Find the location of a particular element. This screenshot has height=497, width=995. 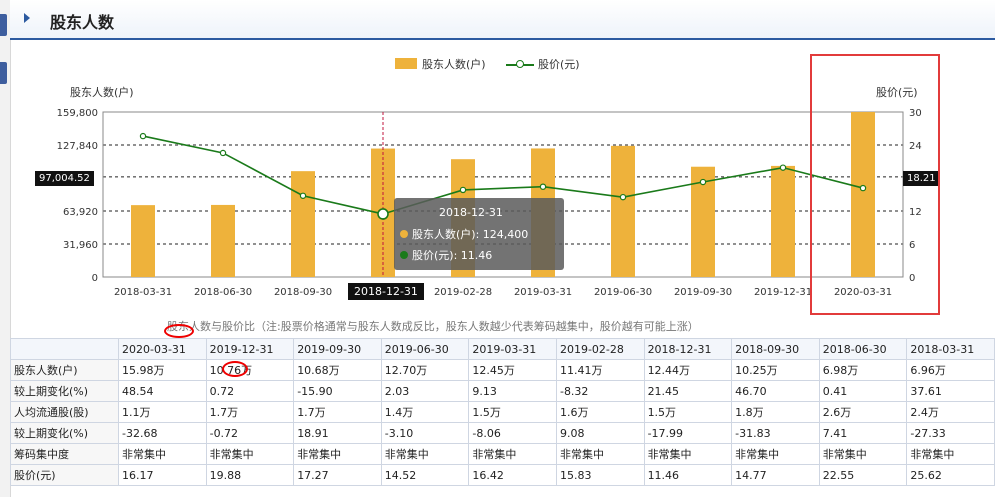

x-tick-label: 2019-12-31 is located at coordinates (783, 292).